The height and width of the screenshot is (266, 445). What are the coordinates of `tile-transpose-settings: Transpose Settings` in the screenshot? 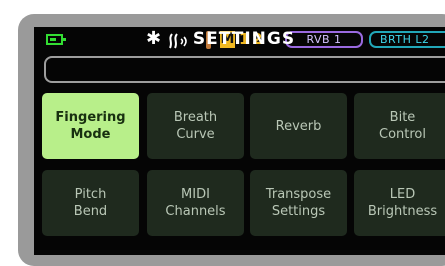 It's located at (298, 203).